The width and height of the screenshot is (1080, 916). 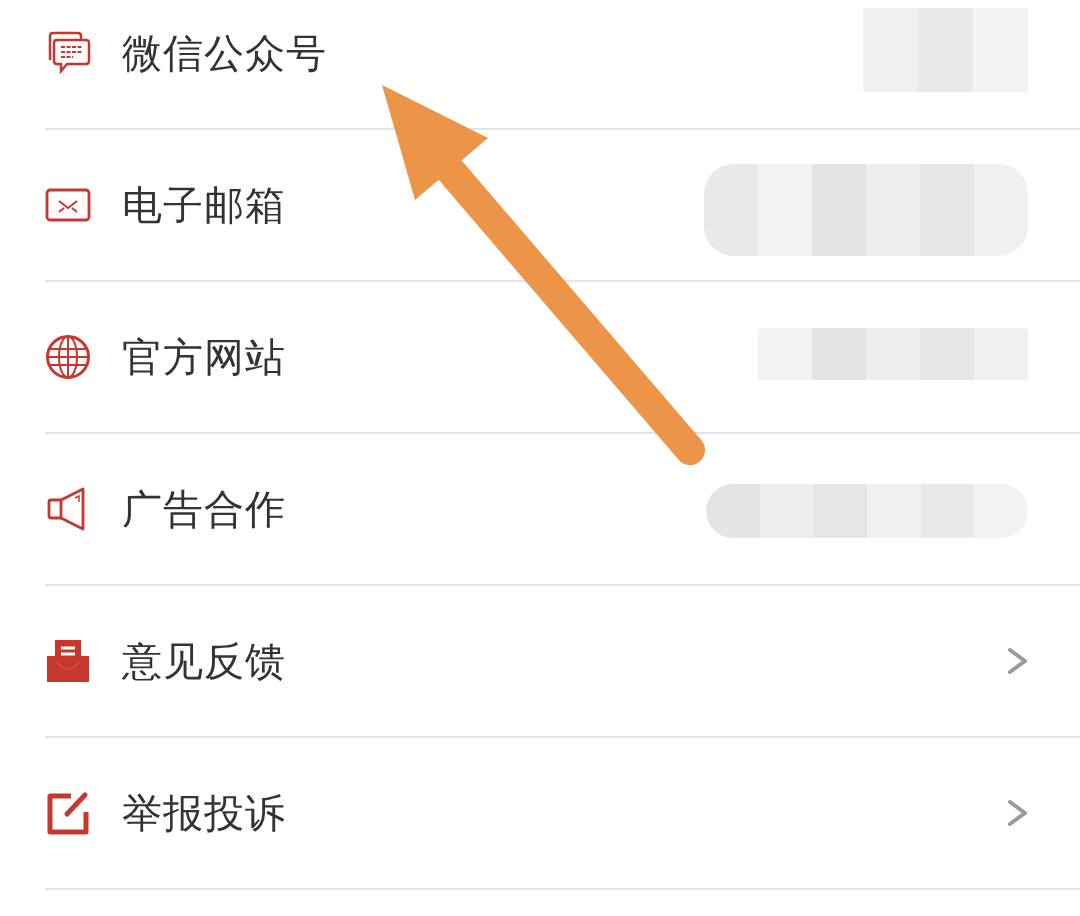 What do you see at coordinates (204, 357) in the screenshot?
I see `menu-item-label: 官方网站` at bounding box center [204, 357].